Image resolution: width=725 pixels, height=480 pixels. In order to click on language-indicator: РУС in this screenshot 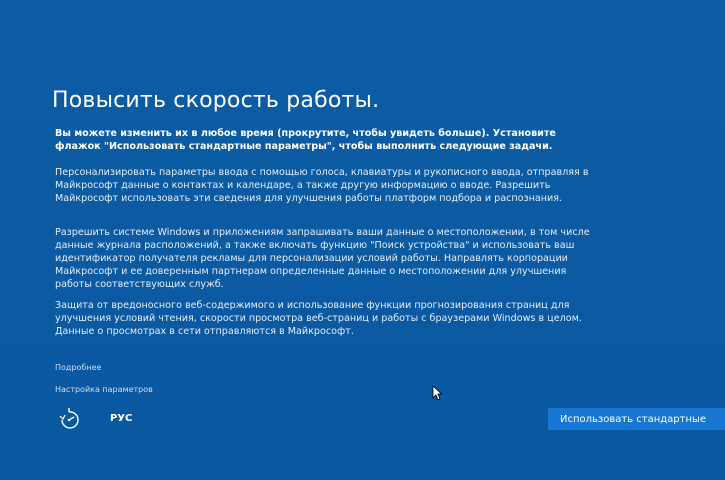, I will do `click(121, 418)`.